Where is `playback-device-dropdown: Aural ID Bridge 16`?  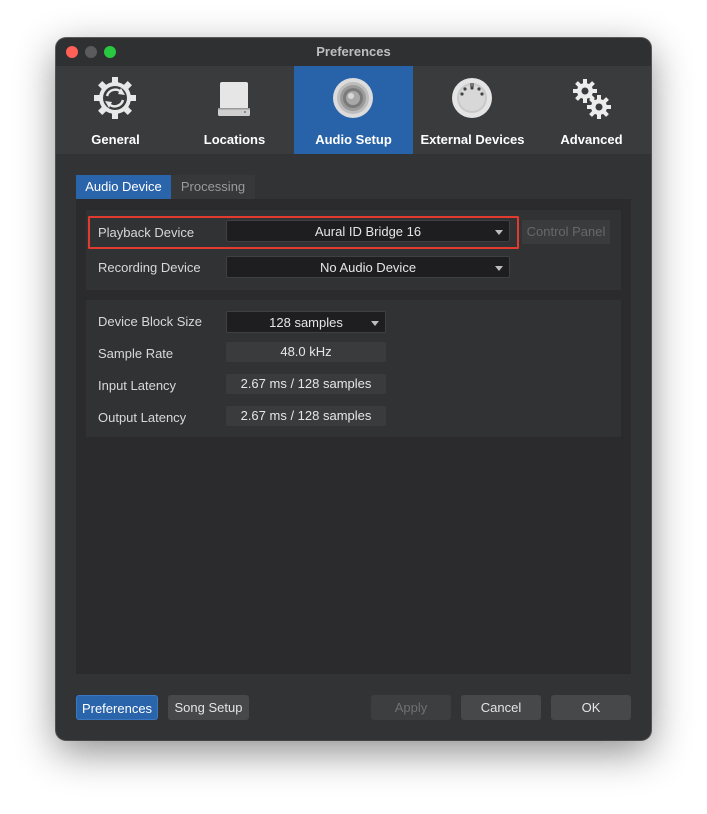
playback-device-dropdown: Aural ID Bridge 16 is located at coordinates (368, 231).